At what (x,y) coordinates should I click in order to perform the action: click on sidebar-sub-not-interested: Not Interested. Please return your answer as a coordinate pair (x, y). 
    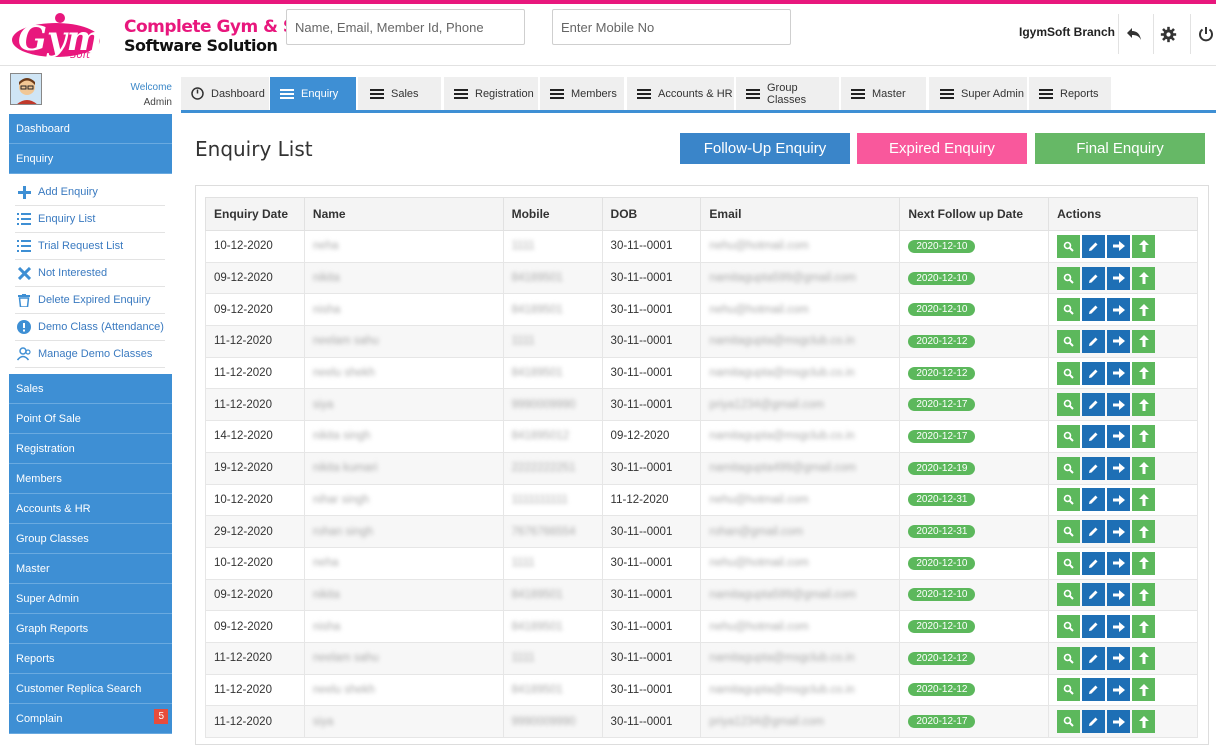
    Looking at the image, I should click on (90, 273).